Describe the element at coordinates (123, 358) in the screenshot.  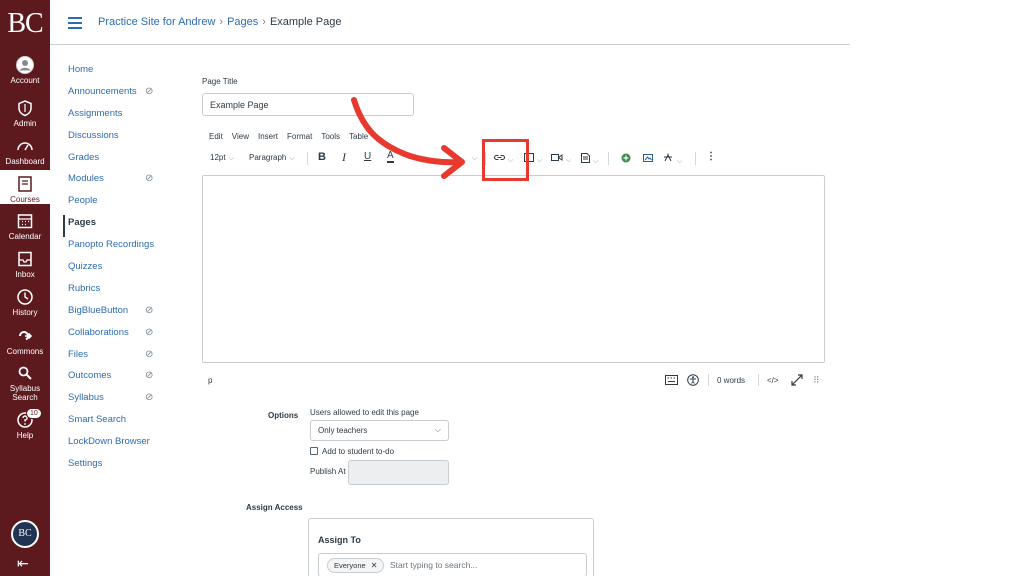
I see `course-nav-files: Files ⊘` at that location.